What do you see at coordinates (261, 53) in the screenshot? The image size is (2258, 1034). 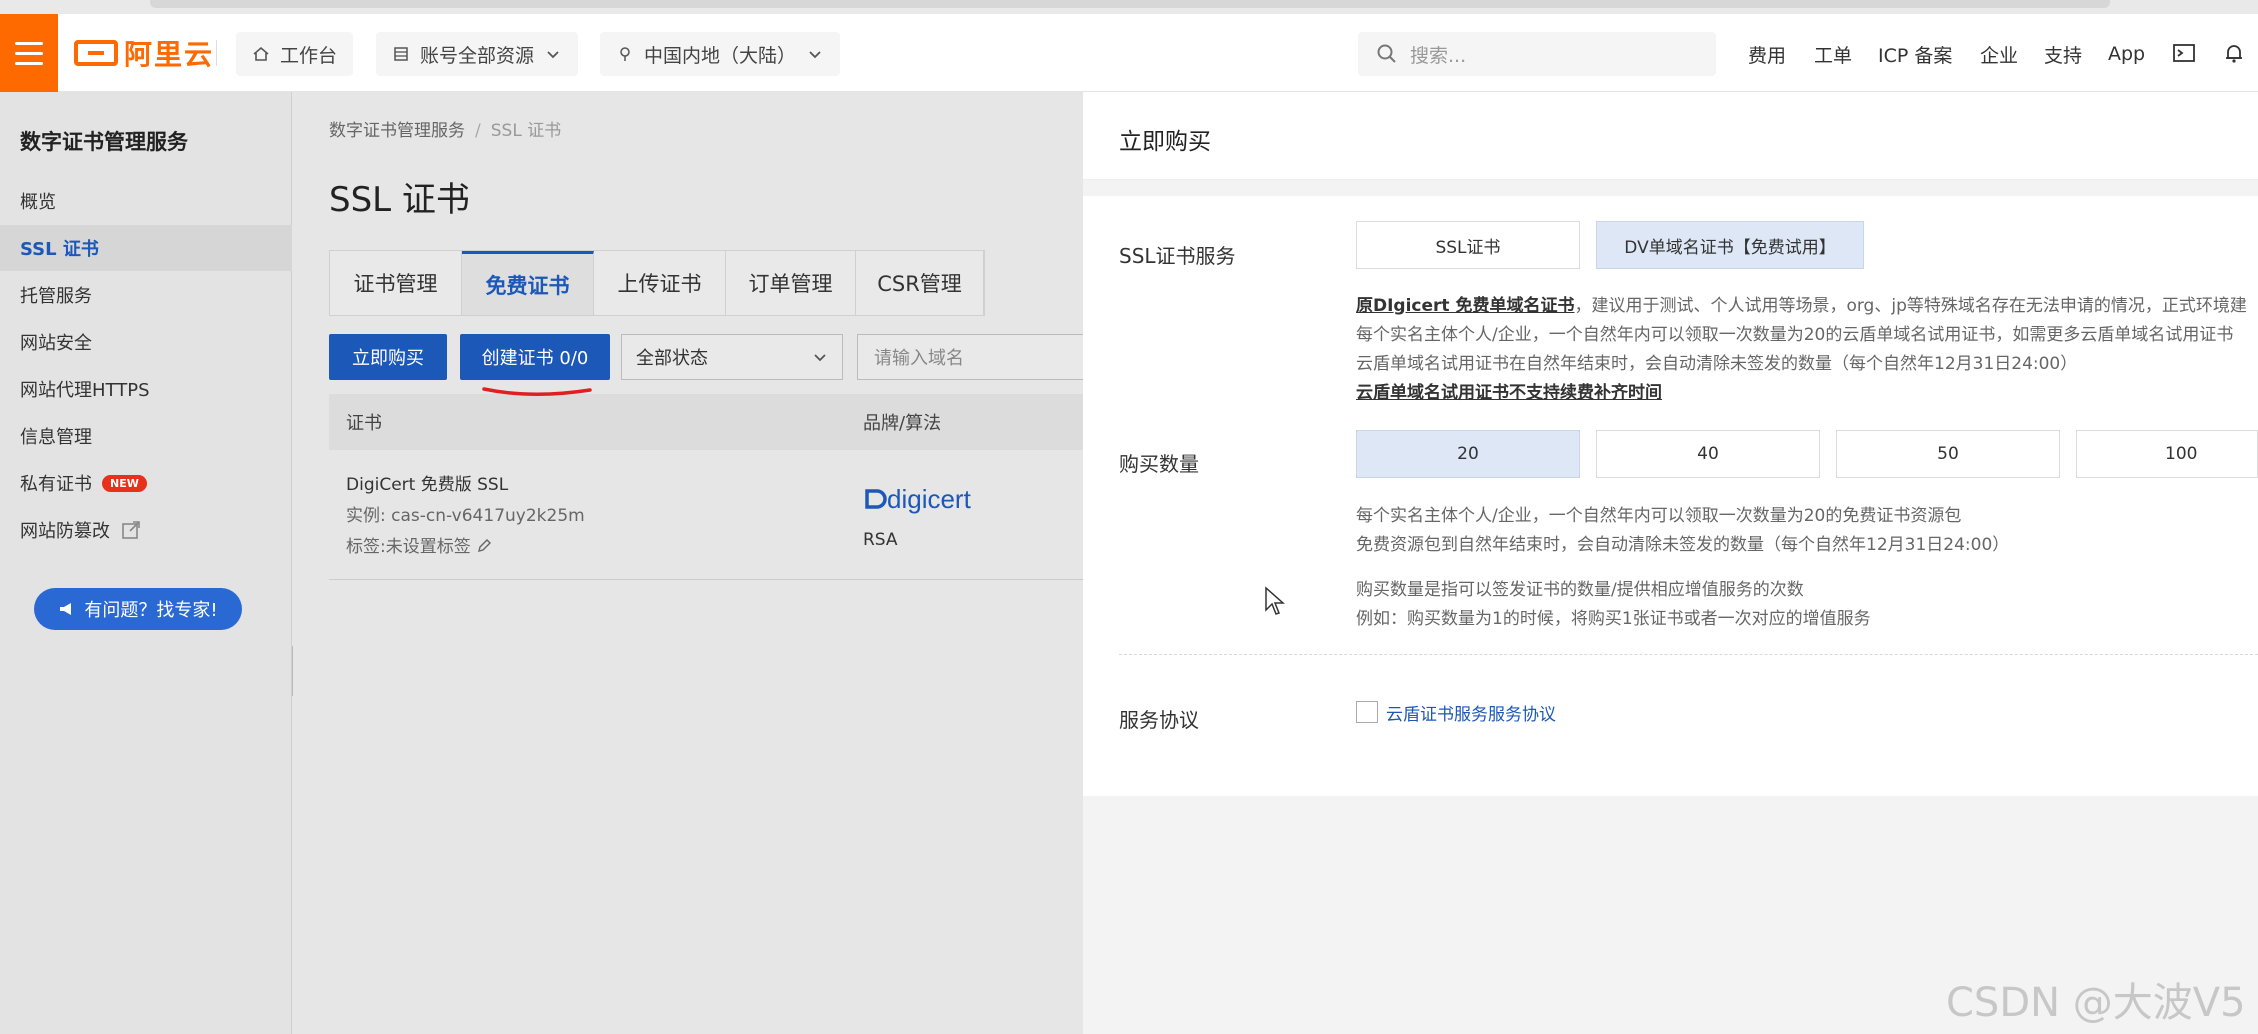 I see `home-icon` at bounding box center [261, 53].